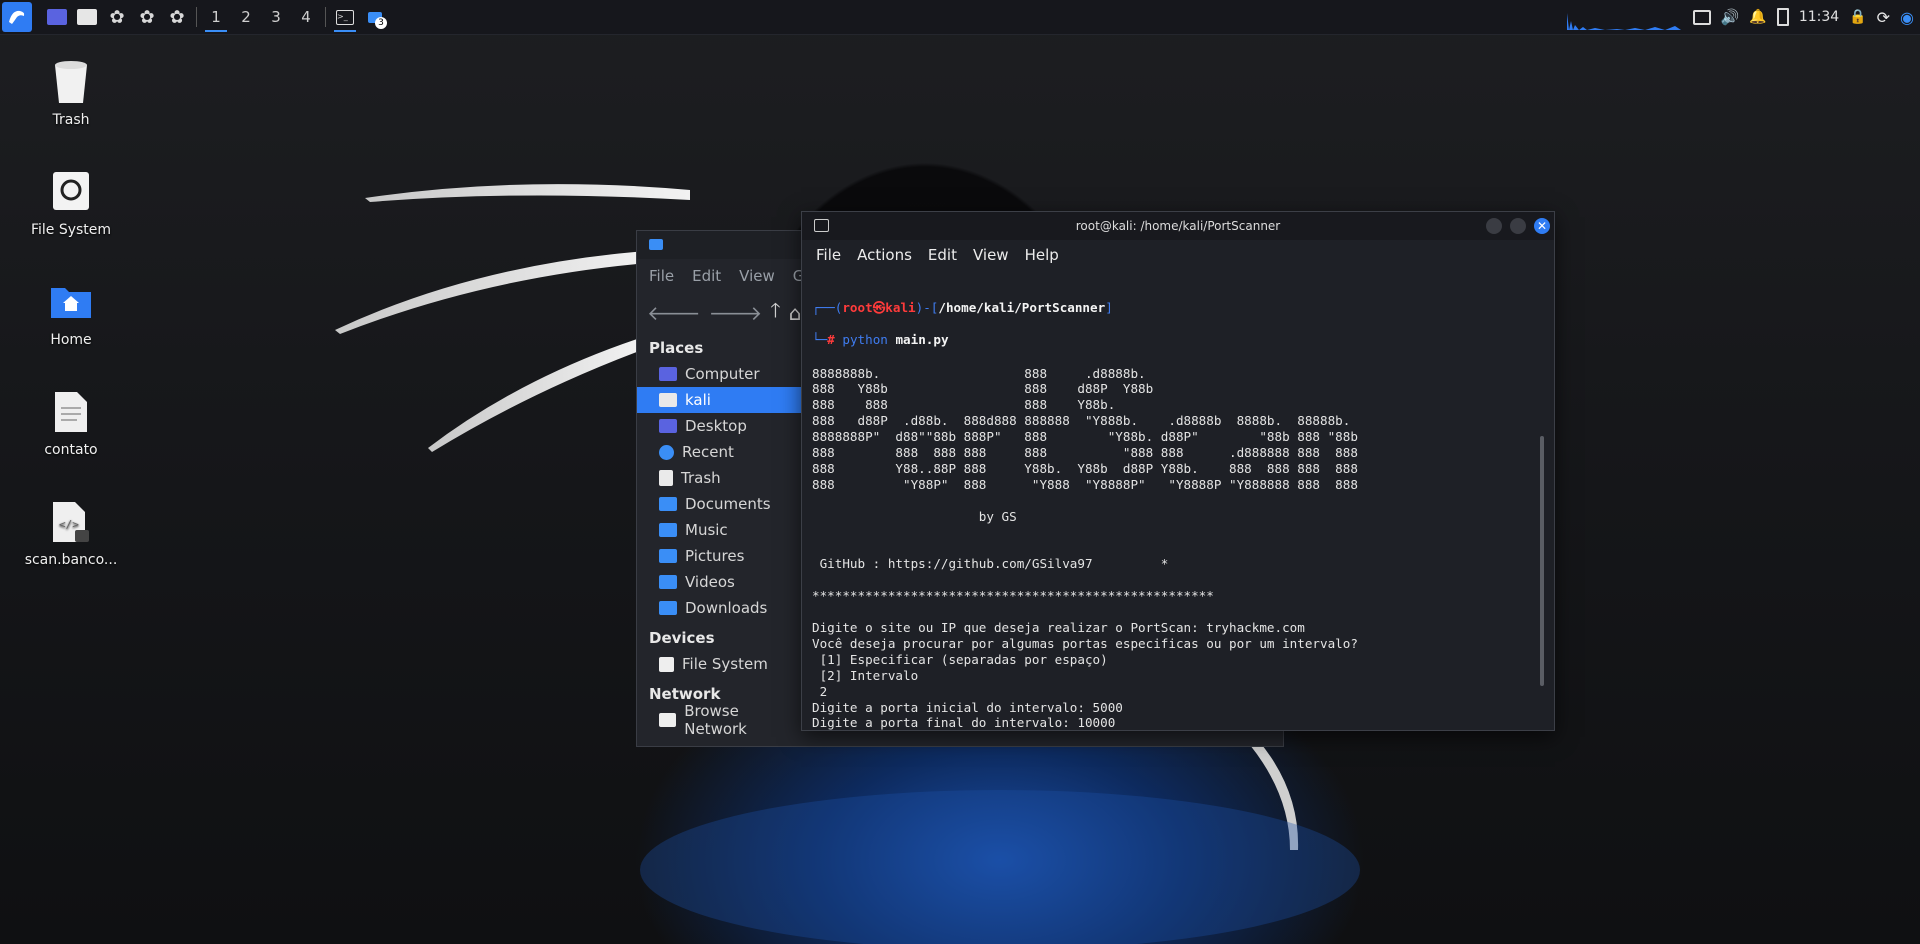 This screenshot has width=1920, height=944. Describe the element at coordinates (795, 313) in the screenshot. I see `home-icon: ⌂` at that location.